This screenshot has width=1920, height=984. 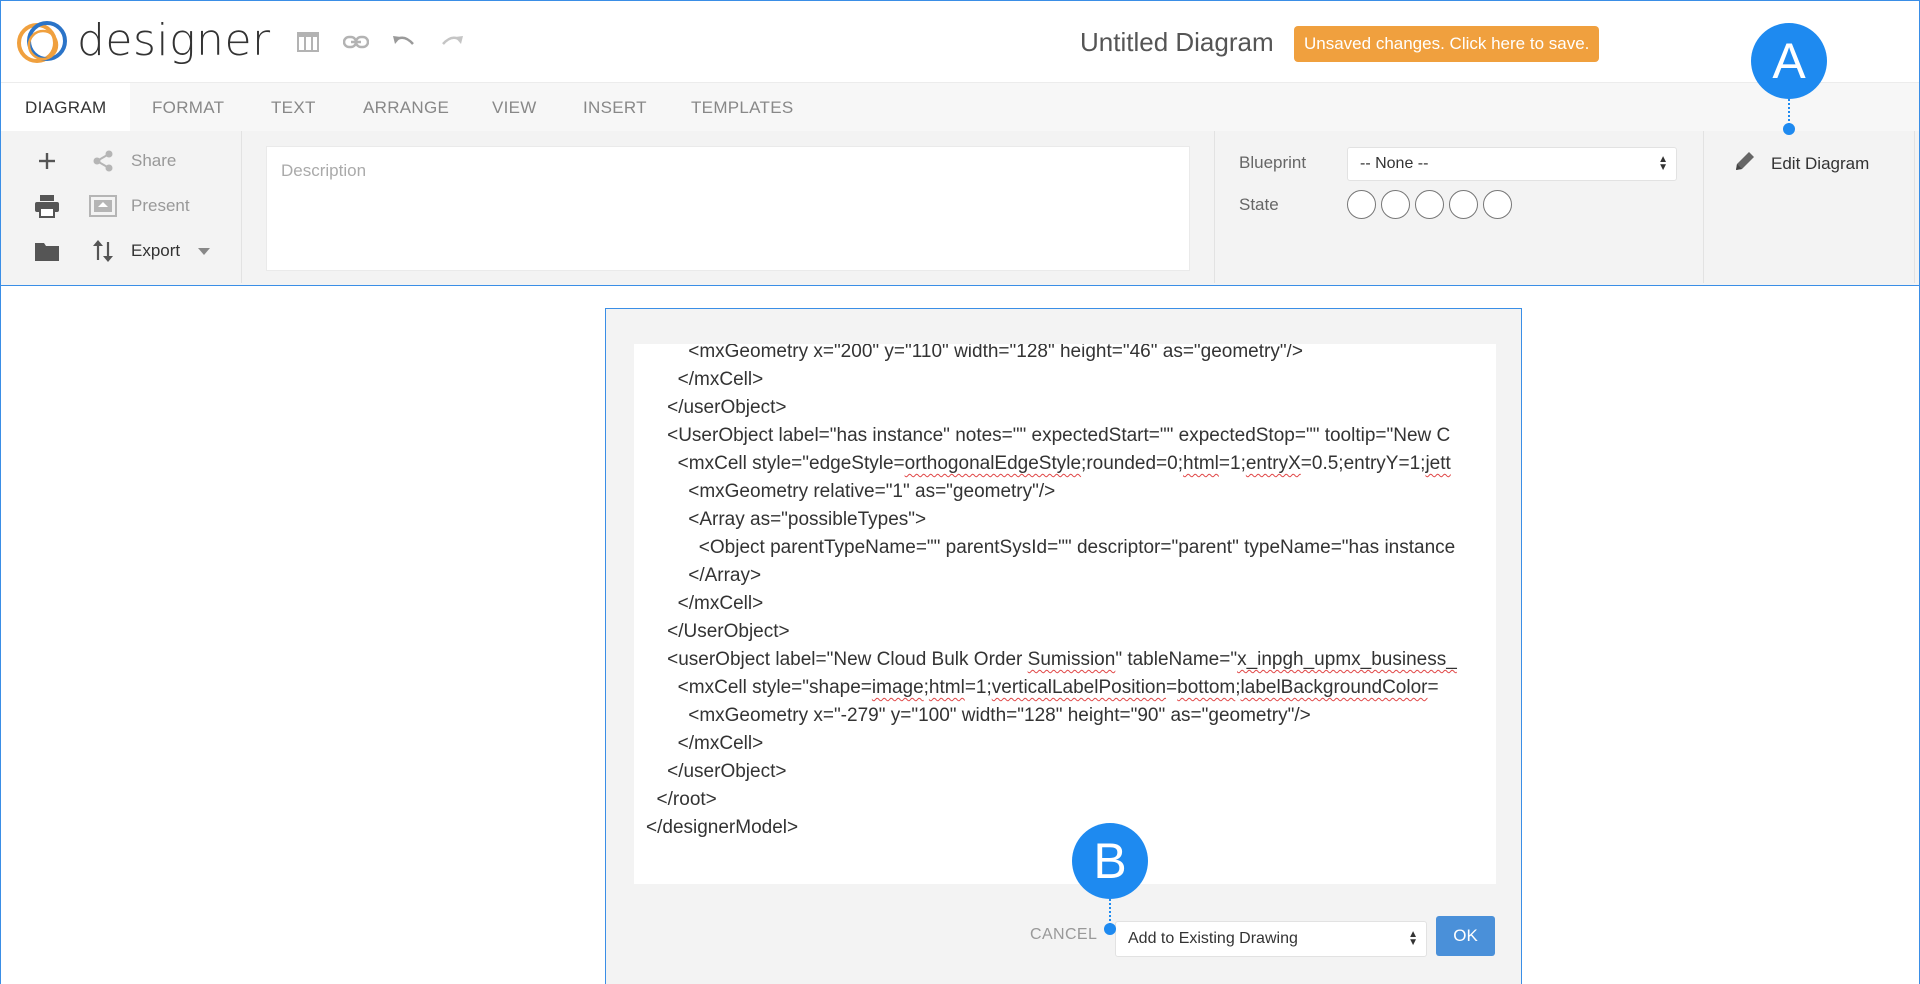 I want to click on description-field: Description, so click(x=728, y=208).